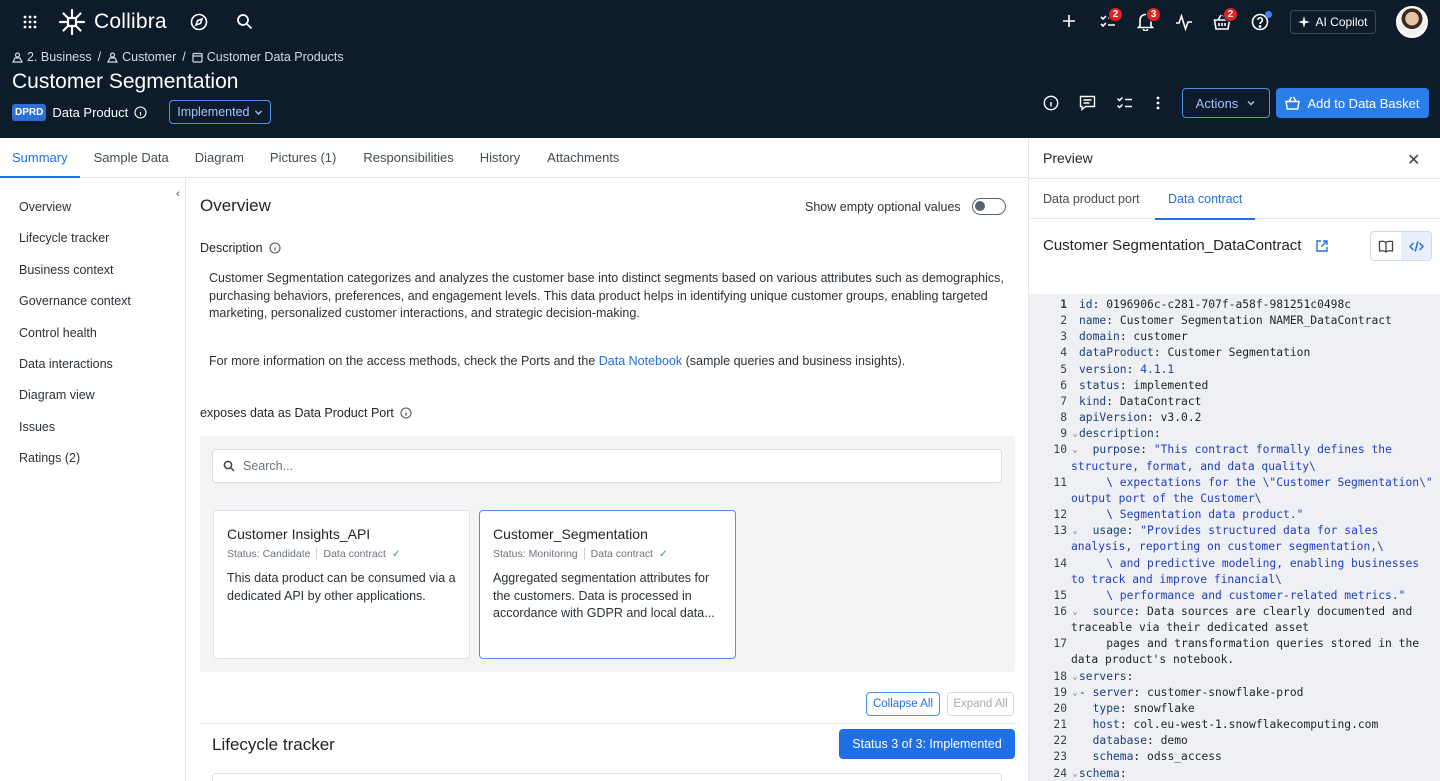 Image resolution: width=1440 pixels, height=781 pixels. What do you see at coordinates (1234, 386) in the screenshot?
I see `code-line: 6 status: implemented` at bounding box center [1234, 386].